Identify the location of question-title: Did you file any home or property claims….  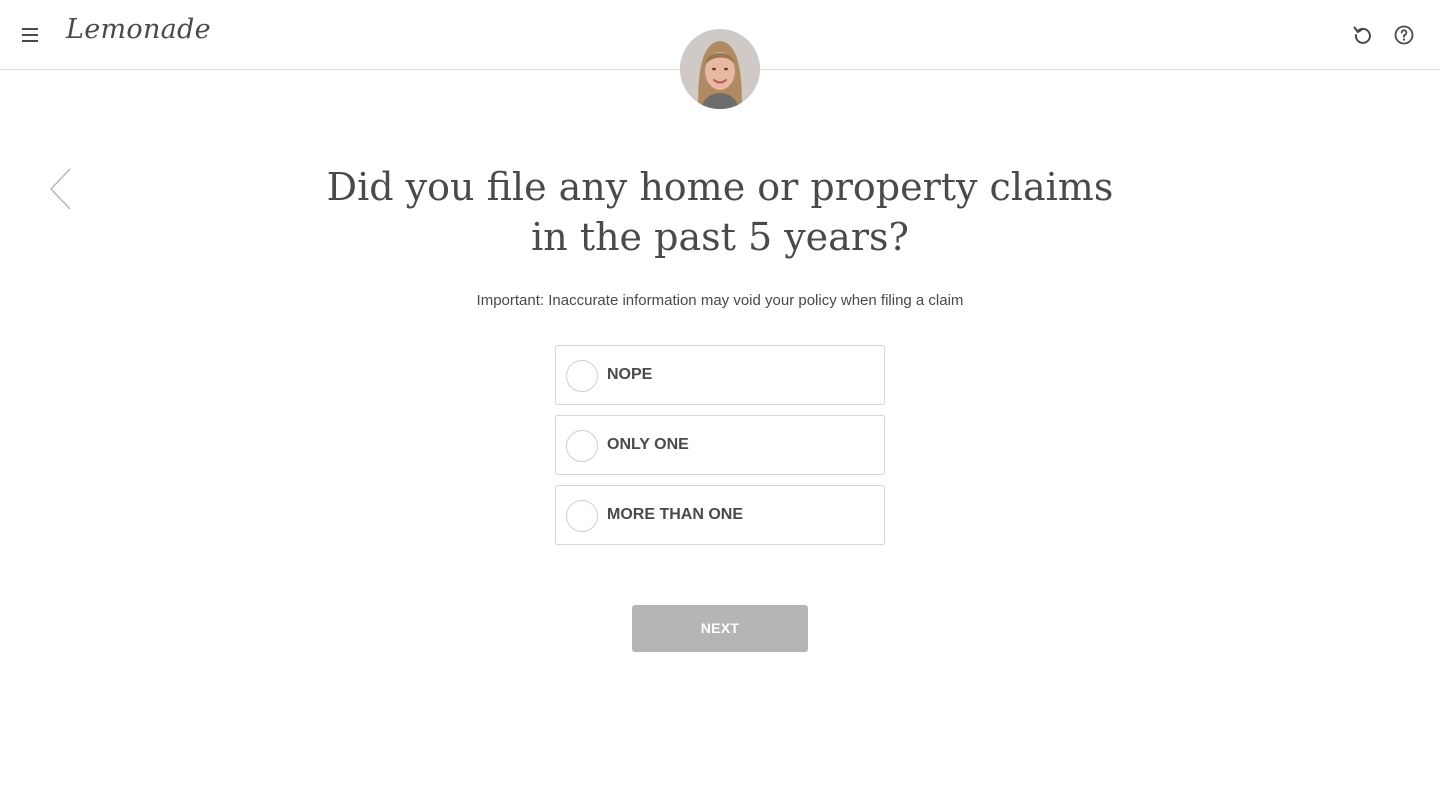
(720, 212).